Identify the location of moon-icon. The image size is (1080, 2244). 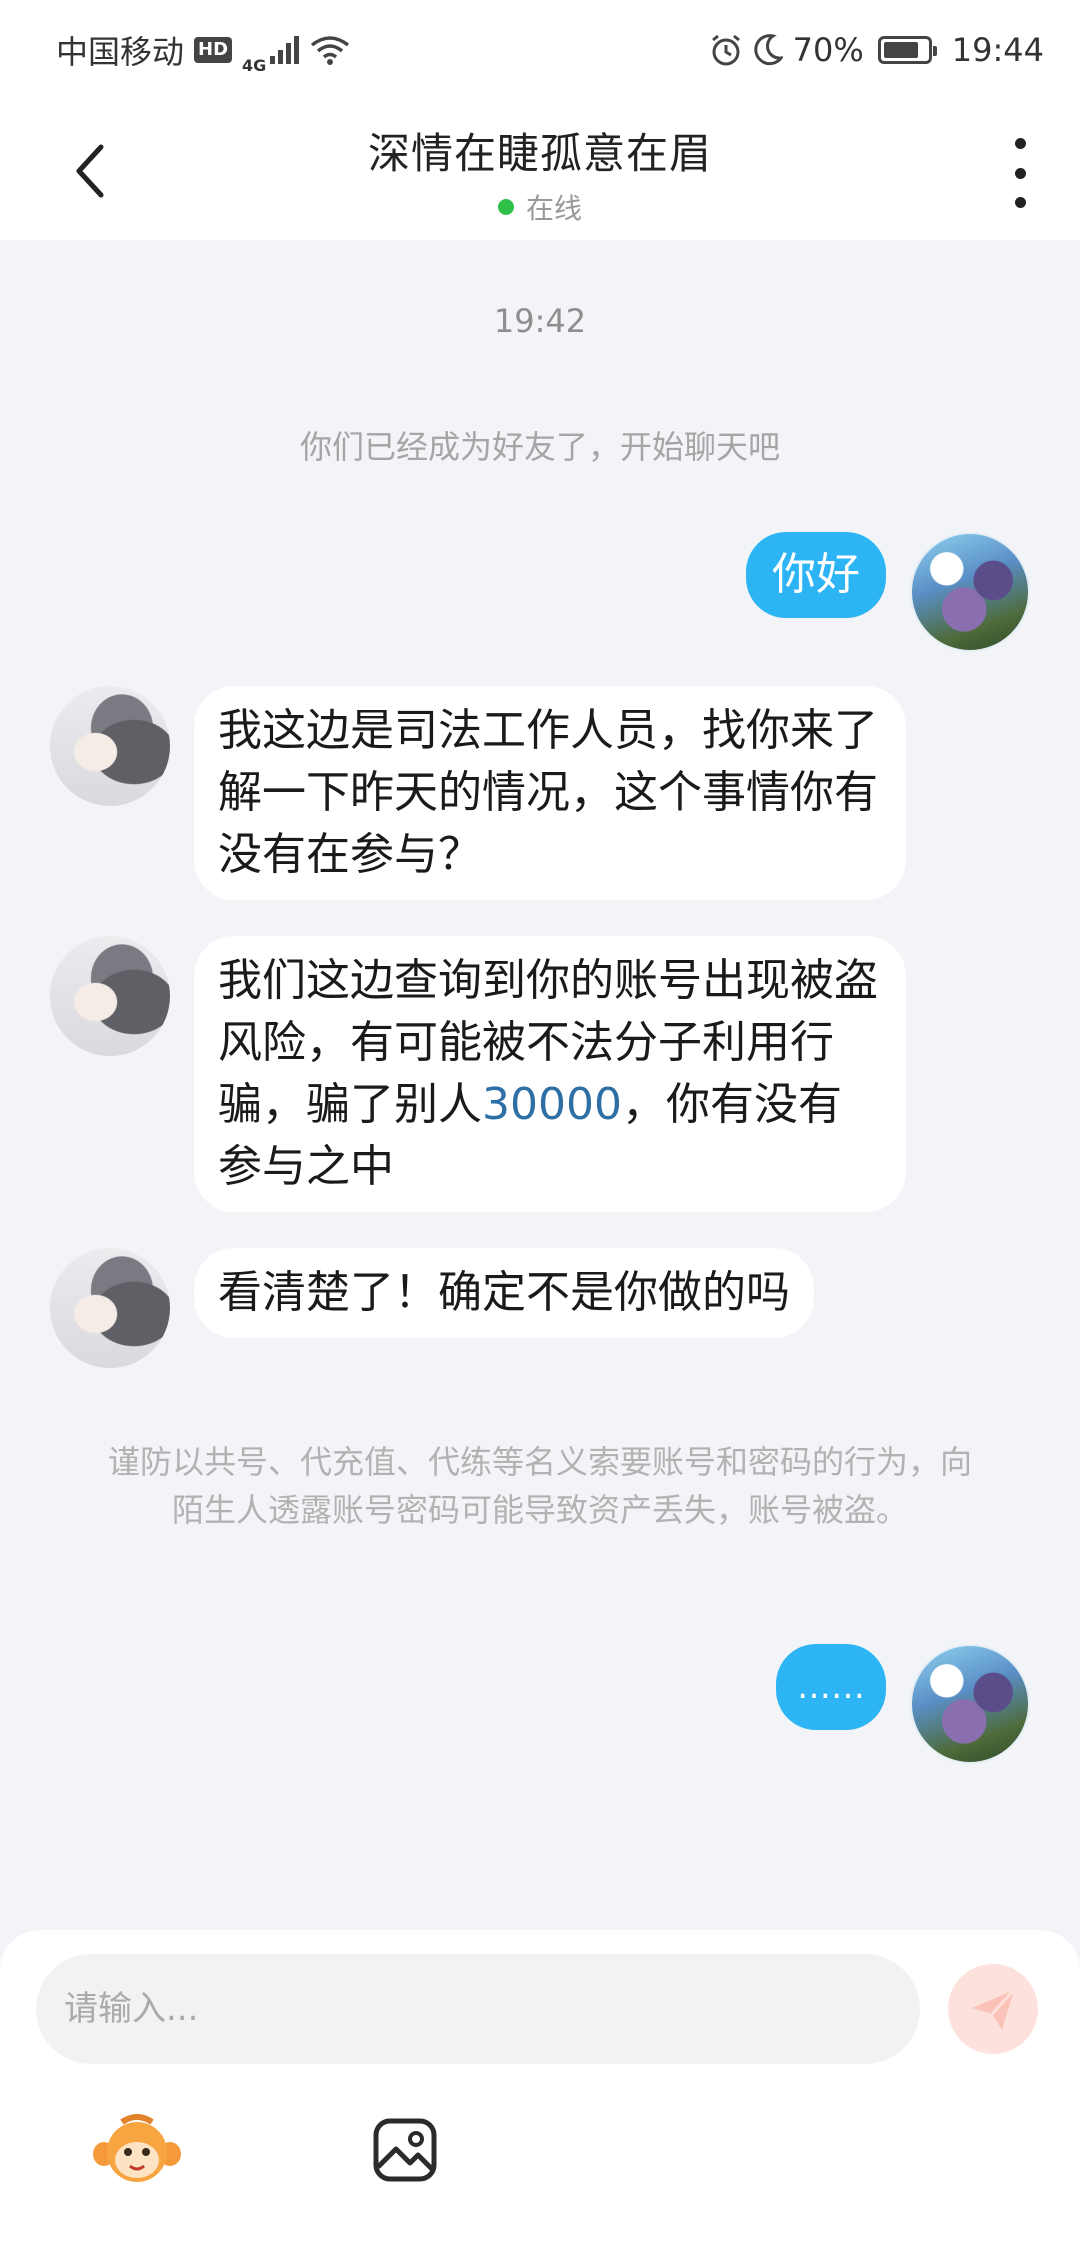
(768, 50).